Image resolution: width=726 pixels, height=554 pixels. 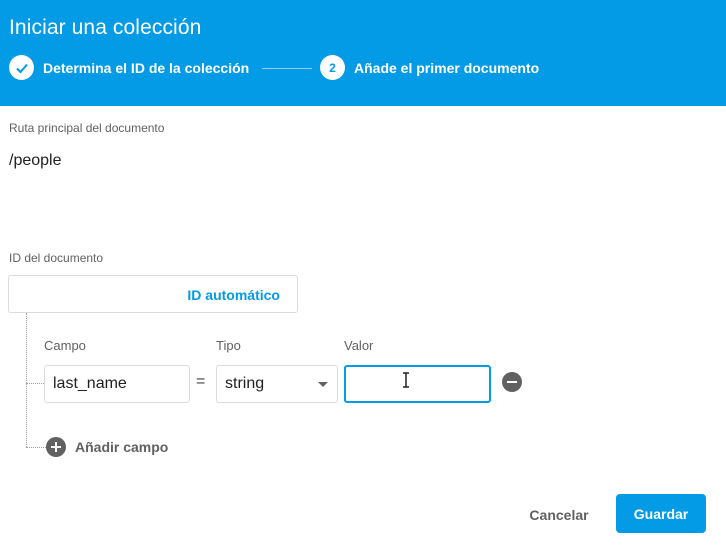 I want to click on value-column-header: Valor, so click(x=359, y=345).